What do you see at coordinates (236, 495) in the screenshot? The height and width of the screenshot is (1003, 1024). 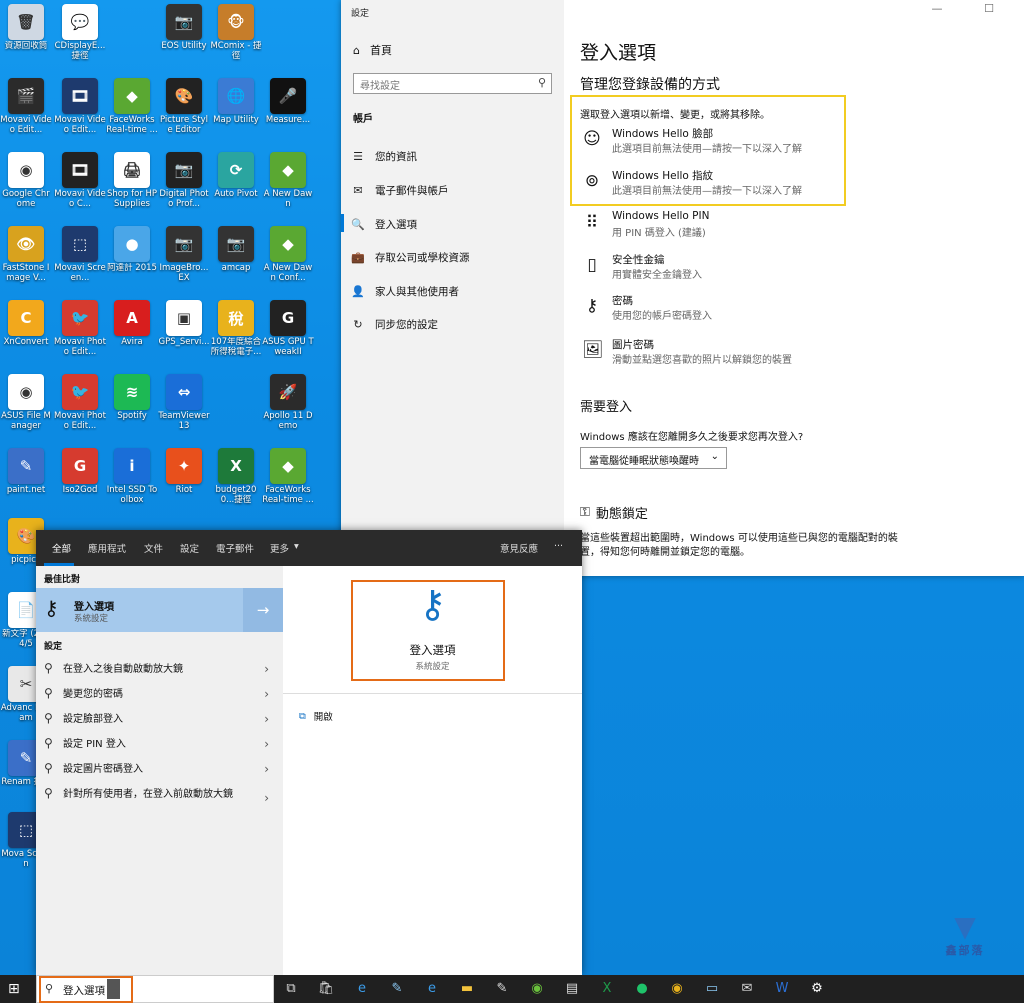 I see `desktop-icon-label: budget200...捷徑` at bounding box center [236, 495].